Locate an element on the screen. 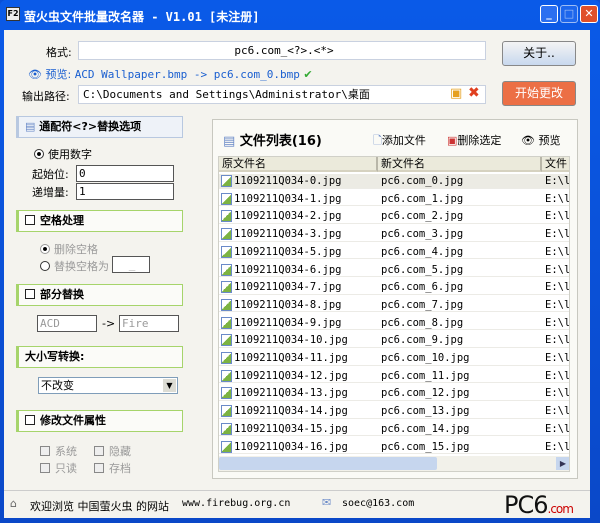  delete-space-radio: 删除空格 is located at coordinates (69, 249).